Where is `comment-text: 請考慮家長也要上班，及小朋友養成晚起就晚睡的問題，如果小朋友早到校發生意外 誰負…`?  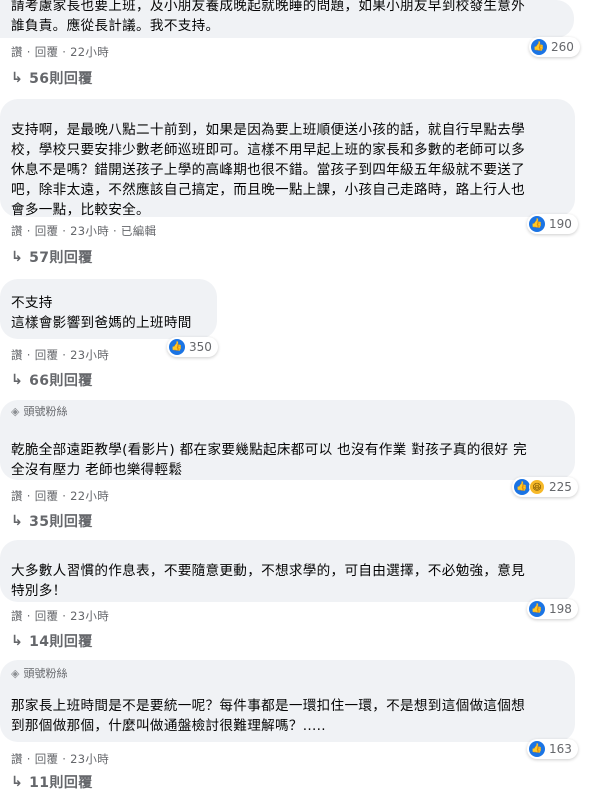
comment-text: 請考慮家長也要上班，及小朋友養成晚起就晚睡的問題，如果小朋友早到校發生意外 誰負… is located at coordinates (268, 17).